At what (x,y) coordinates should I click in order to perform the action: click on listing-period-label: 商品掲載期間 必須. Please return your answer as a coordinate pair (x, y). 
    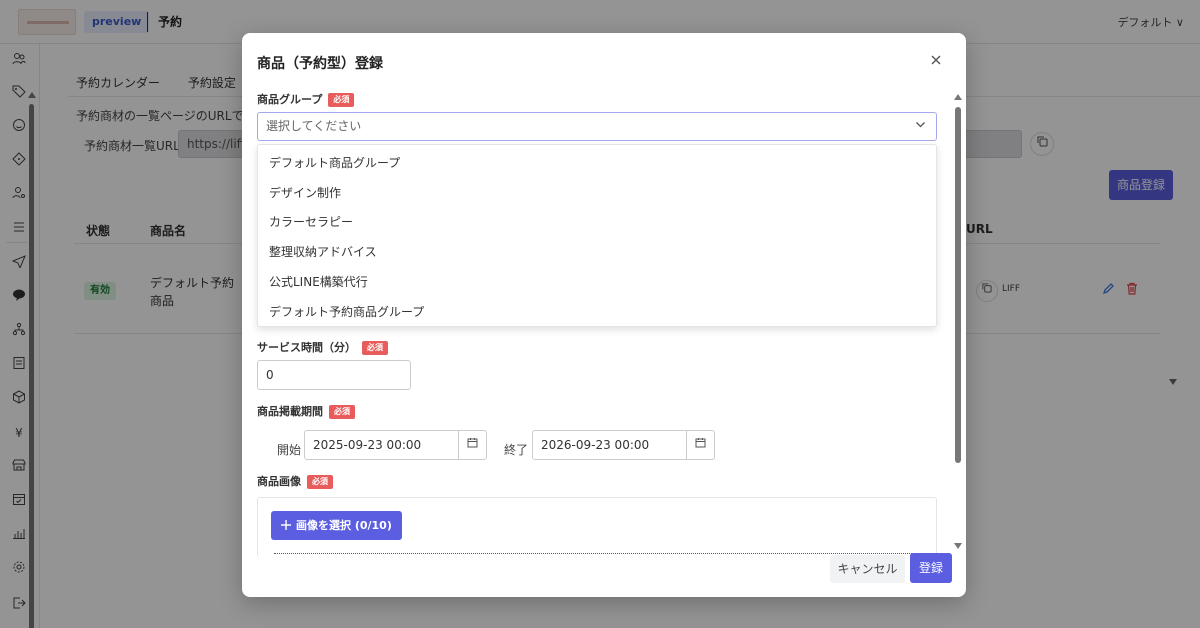
    Looking at the image, I should click on (306, 411).